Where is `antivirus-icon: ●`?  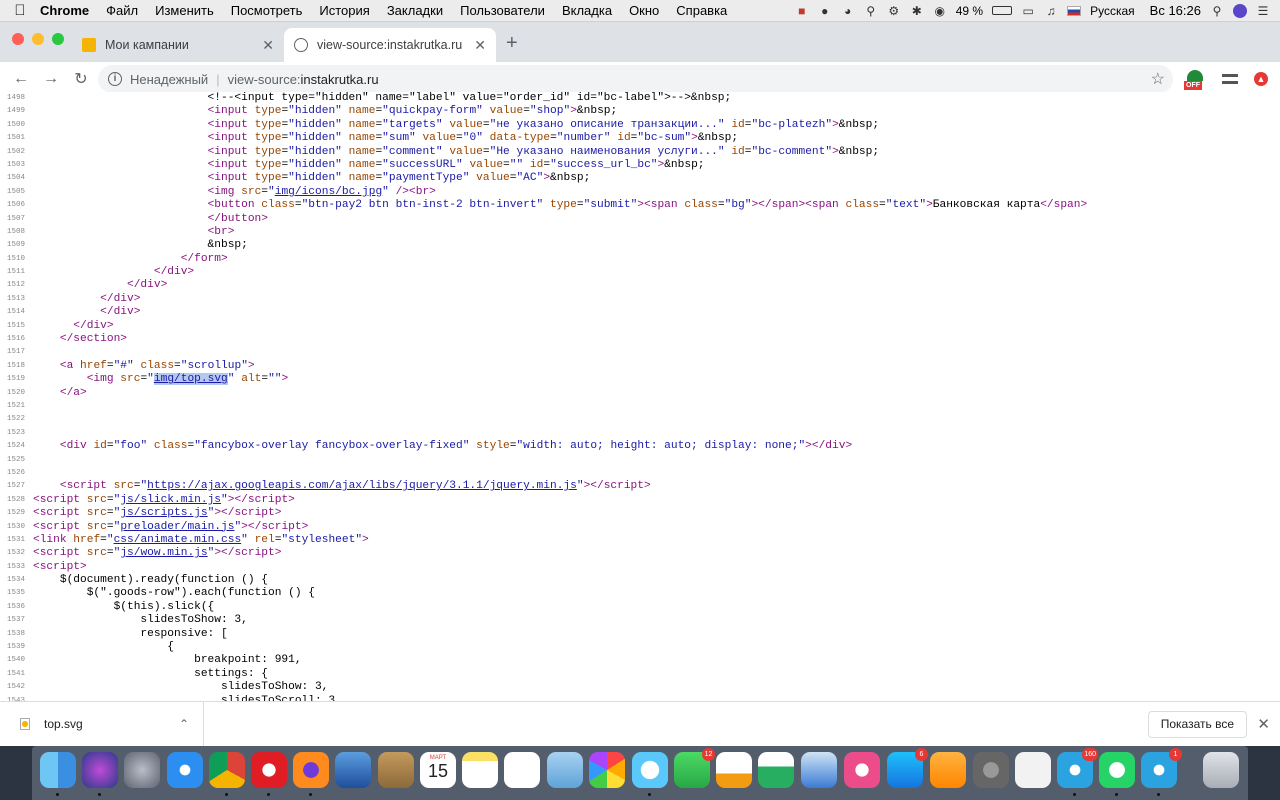
antivirus-icon: ● is located at coordinates (825, 11).